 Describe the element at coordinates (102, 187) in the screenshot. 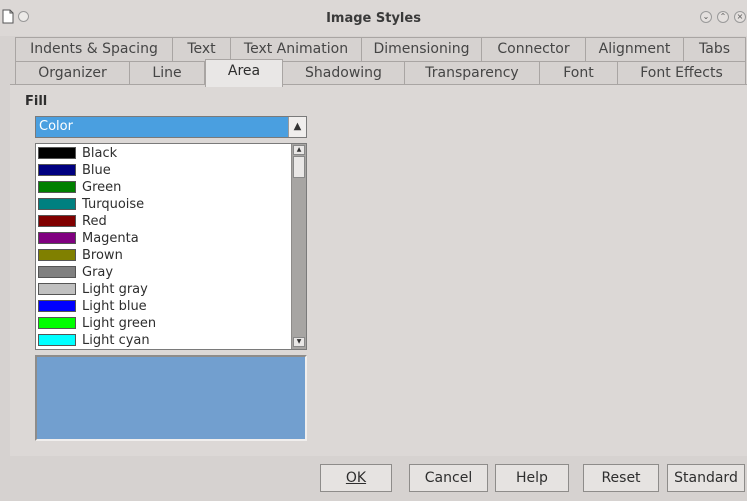

I see `color-name: Green` at that location.